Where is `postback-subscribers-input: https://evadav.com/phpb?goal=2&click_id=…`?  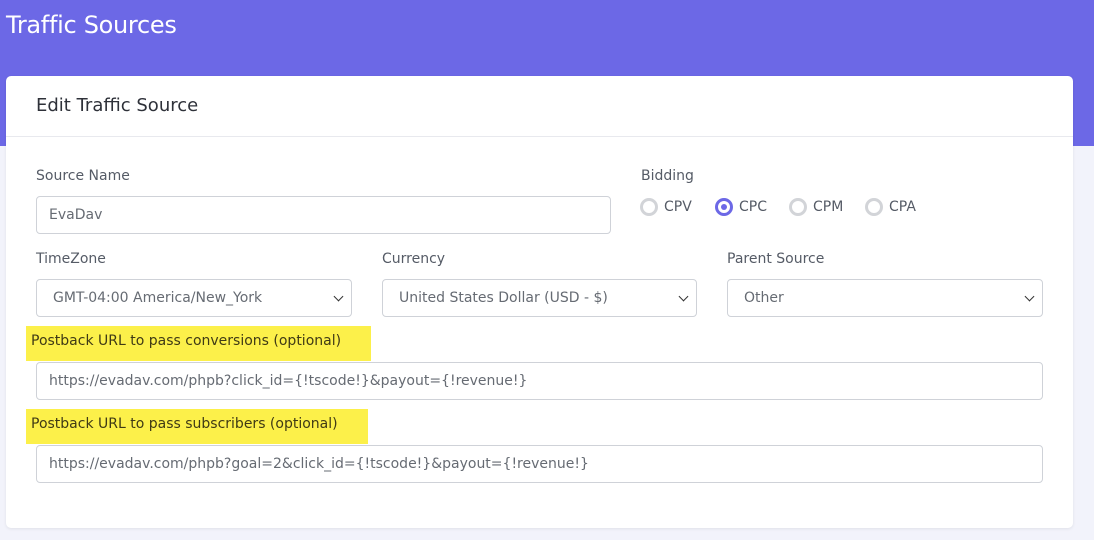
postback-subscribers-input: https://evadav.com/phpb?goal=2&click_id=… is located at coordinates (539, 464).